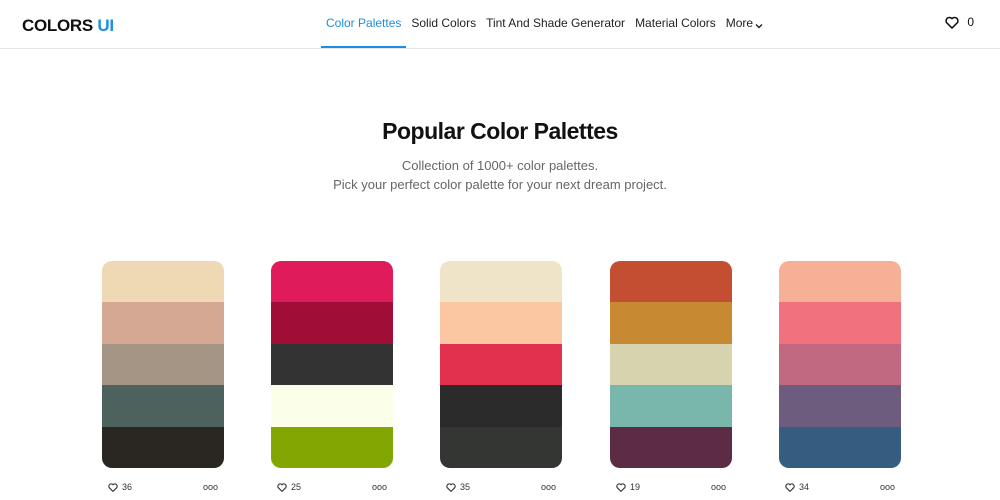  Describe the element at coordinates (105, 25) in the screenshot. I see `logo-accent: UI` at that location.